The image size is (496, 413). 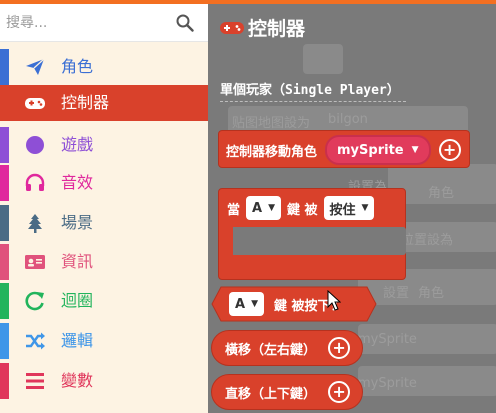 What do you see at coordinates (271, 394) in the screenshot?
I see `block-label: 直移（上下鍵）` at bounding box center [271, 394].